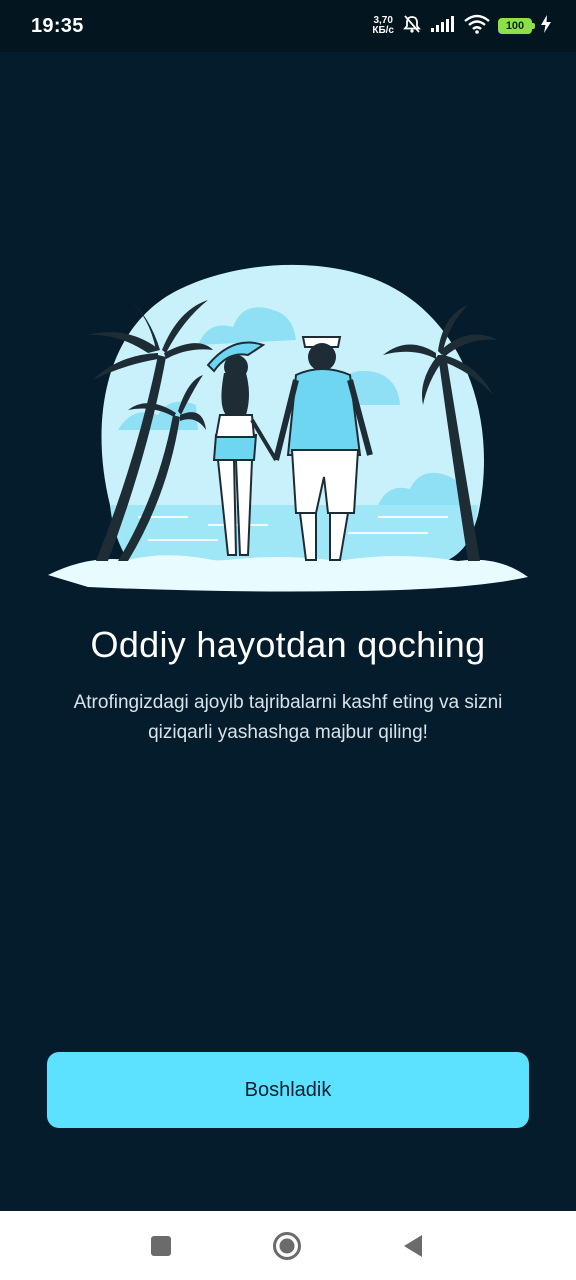 This screenshot has width=576, height=1280. I want to click on mute-icon, so click(412, 26).